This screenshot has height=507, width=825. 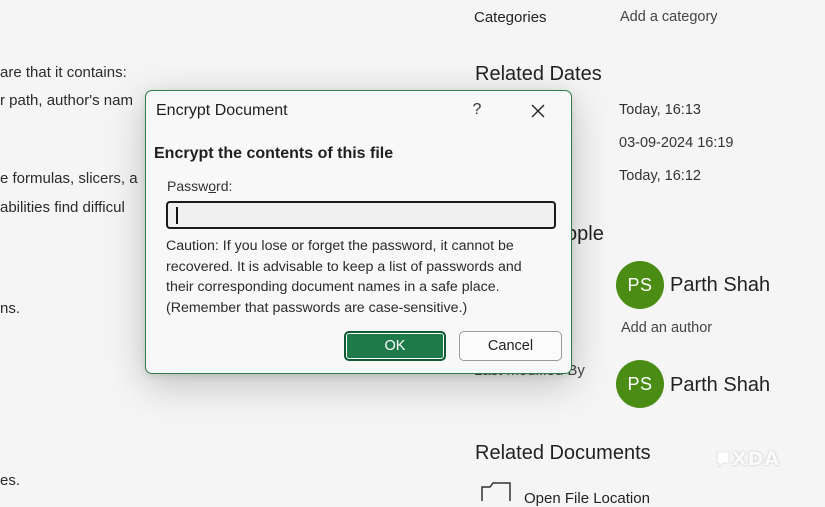 What do you see at coordinates (720, 385) in the screenshot?
I see `last-modified-name: Parth Shah` at bounding box center [720, 385].